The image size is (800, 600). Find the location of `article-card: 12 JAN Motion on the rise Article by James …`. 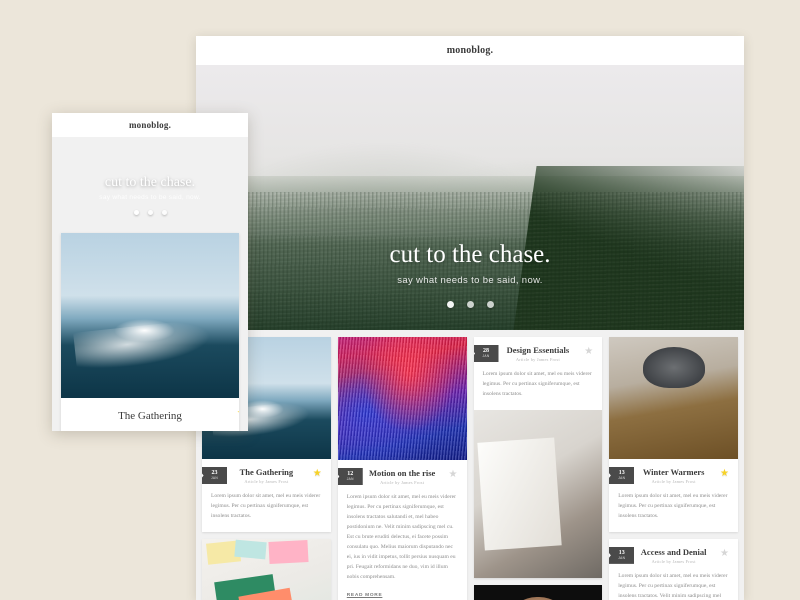

article-card: 12 JAN Motion on the rise Article by James … is located at coordinates (402, 468).